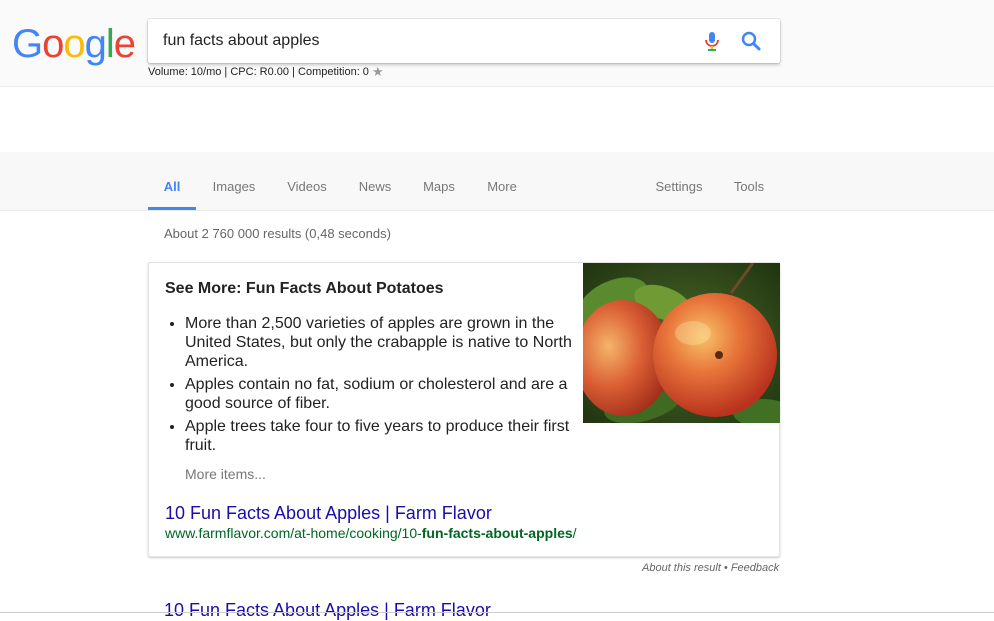  I want to click on tab-all: All, so click(172, 181).